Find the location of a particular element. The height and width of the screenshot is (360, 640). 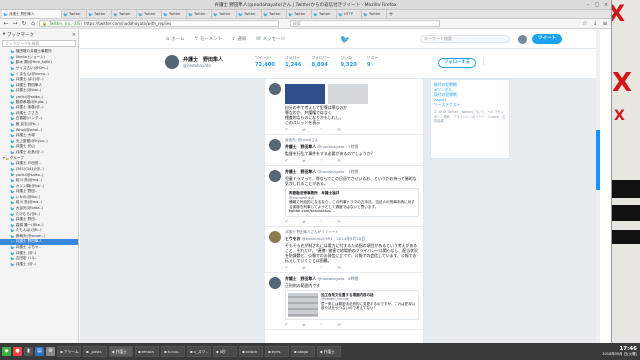

bookmark-star-icon: ☆ is located at coordinates (585, 23).